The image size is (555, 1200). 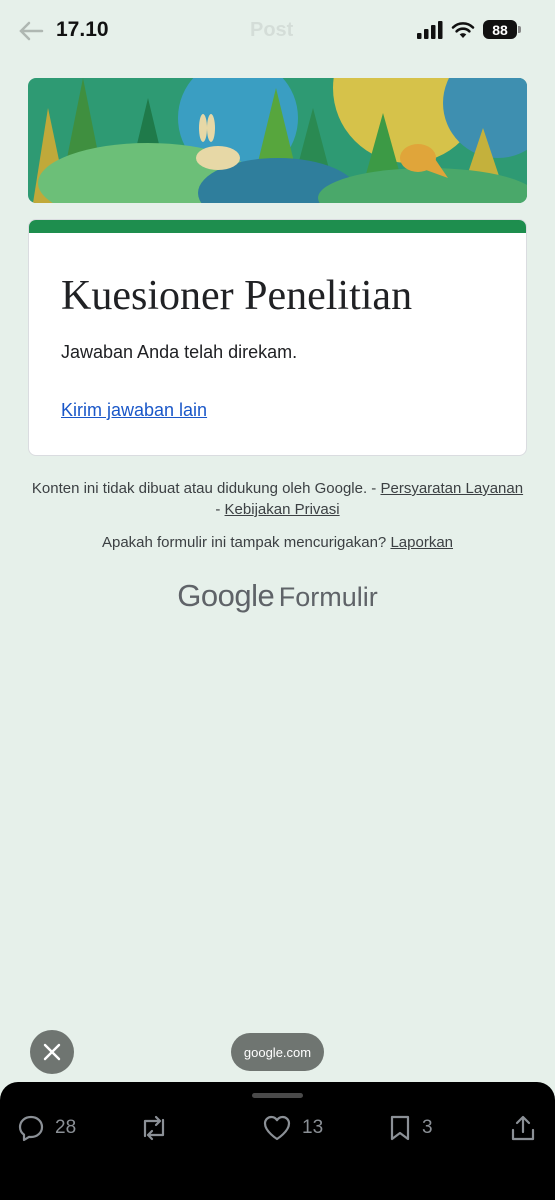 I want to click on battery-tip, so click(x=519, y=29).